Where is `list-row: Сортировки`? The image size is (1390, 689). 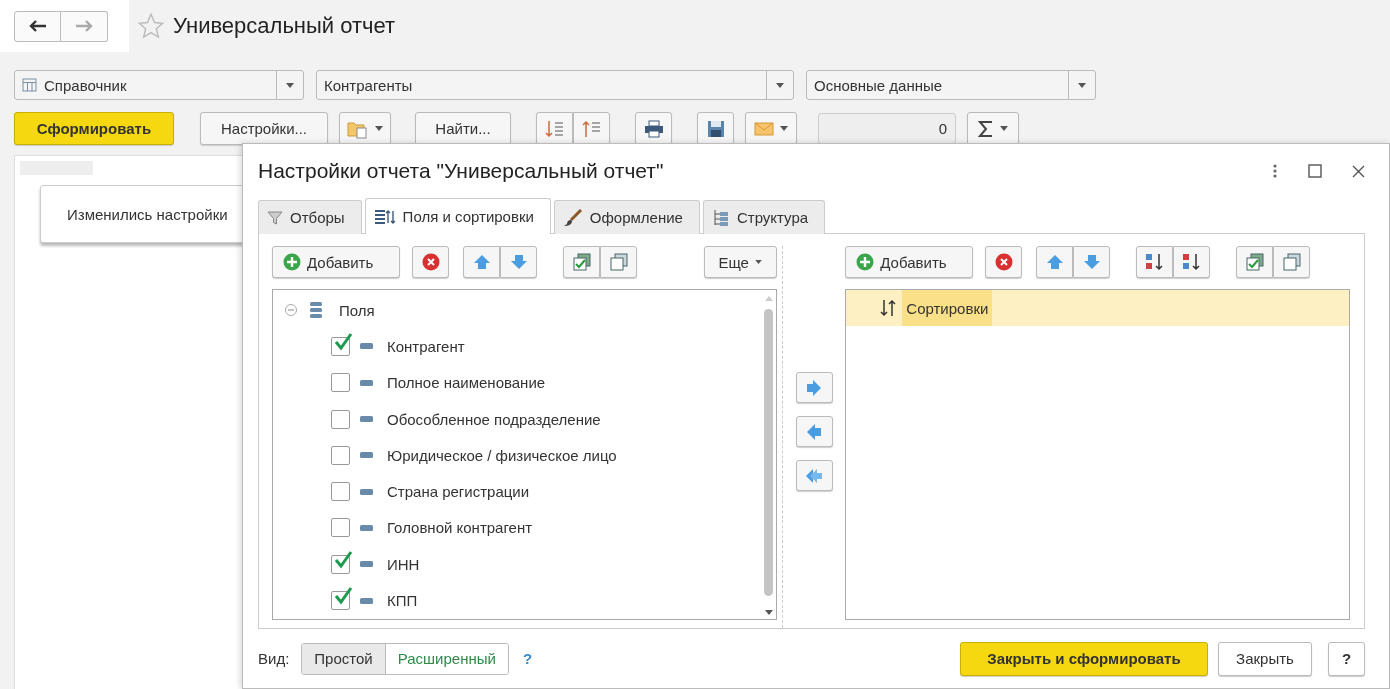
list-row: Сортировки is located at coordinates (1097, 308).